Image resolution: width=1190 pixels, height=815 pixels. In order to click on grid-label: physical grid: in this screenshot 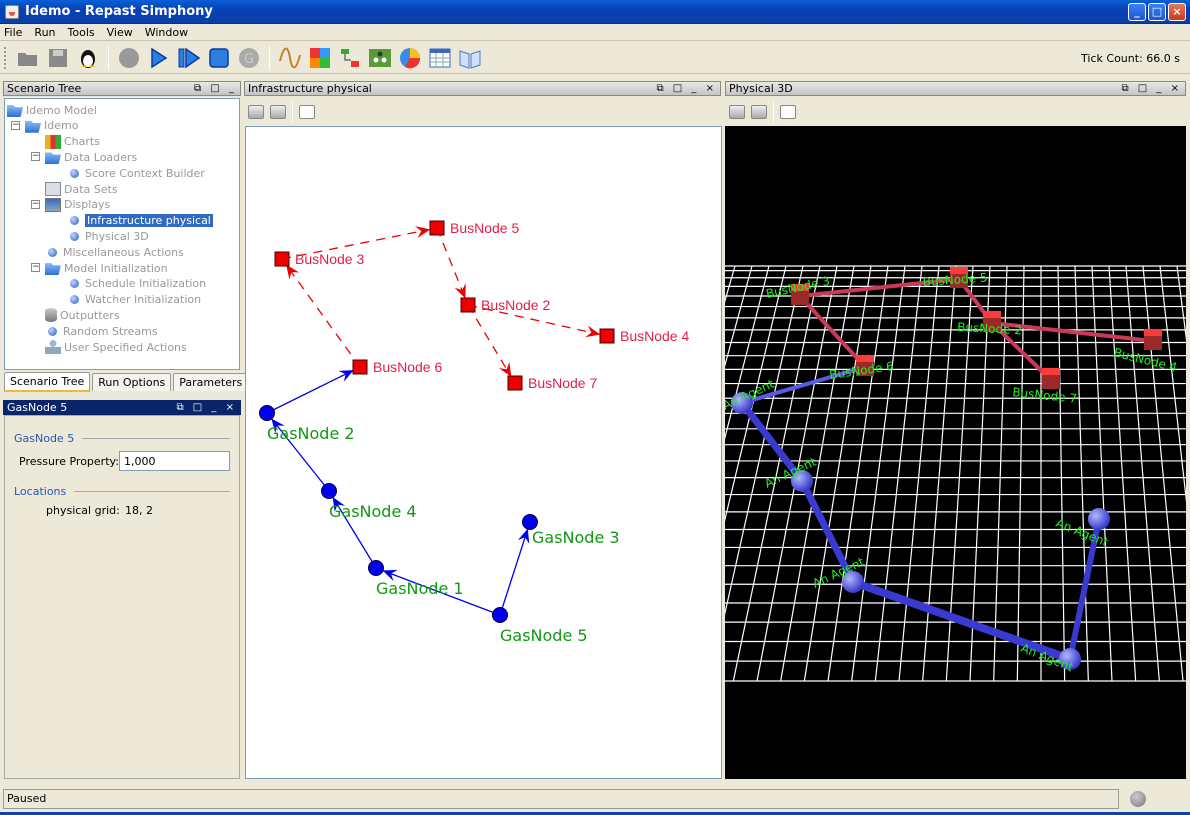, I will do `click(83, 510)`.